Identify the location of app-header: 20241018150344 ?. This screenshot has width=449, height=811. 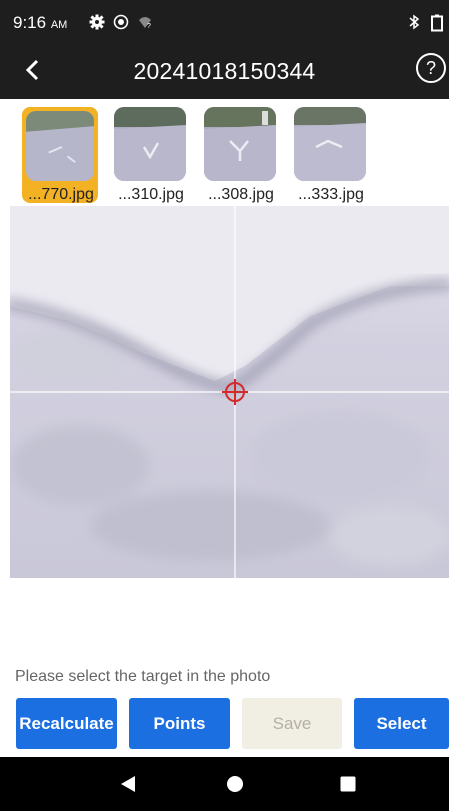
(224, 71).